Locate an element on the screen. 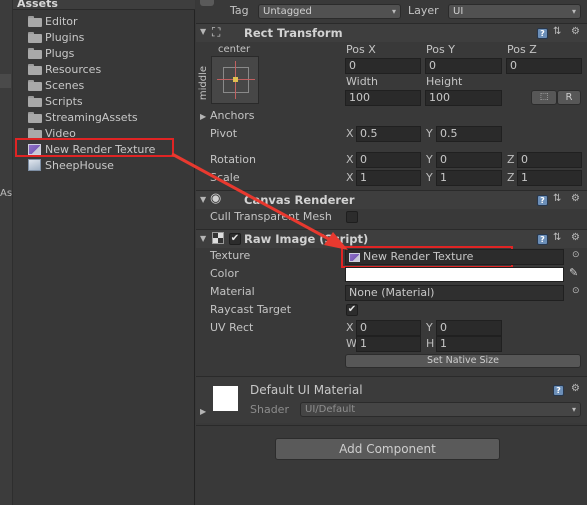 The width and height of the screenshot is (587, 505). arrow-shaft is located at coordinates (255, 199).